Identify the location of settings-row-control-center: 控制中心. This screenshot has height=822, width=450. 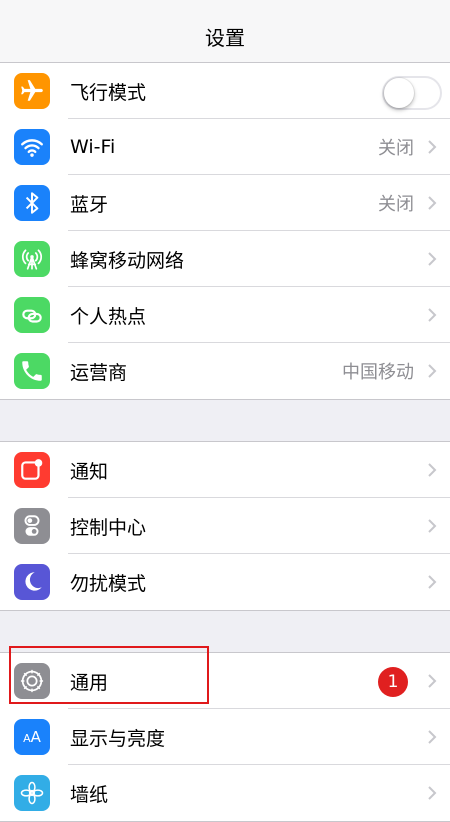
(225, 526).